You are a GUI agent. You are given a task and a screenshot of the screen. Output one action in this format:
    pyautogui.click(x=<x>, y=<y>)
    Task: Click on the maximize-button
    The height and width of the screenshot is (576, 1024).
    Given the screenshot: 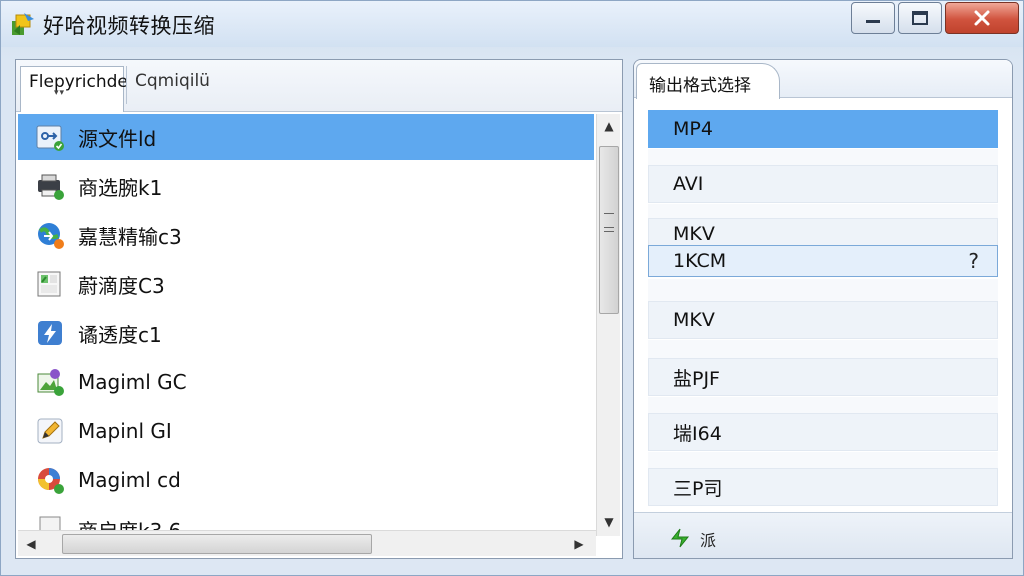 What is the action you would take?
    pyautogui.click(x=920, y=18)
    